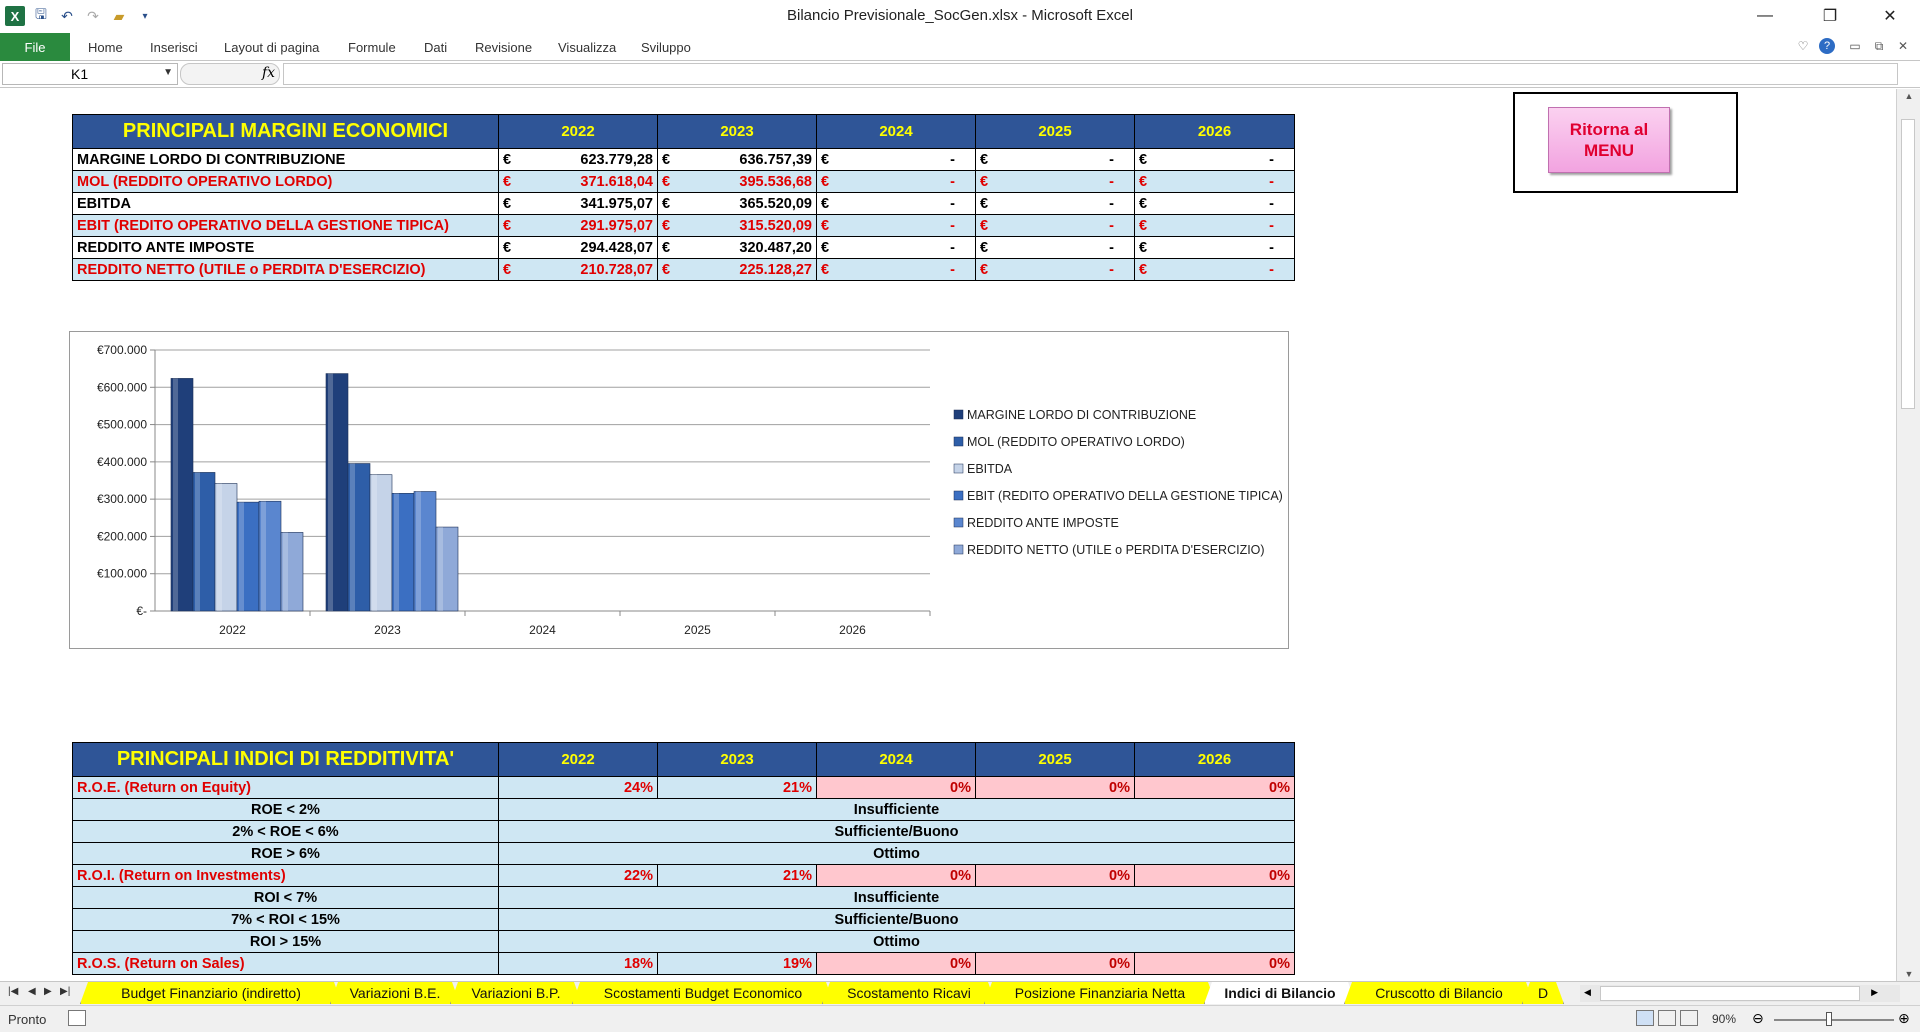 This screenshot has height=1032, width=1920. I want to click on row-label: MOL (REDDITO OPERATIVO LORDO), so click(285, 181).